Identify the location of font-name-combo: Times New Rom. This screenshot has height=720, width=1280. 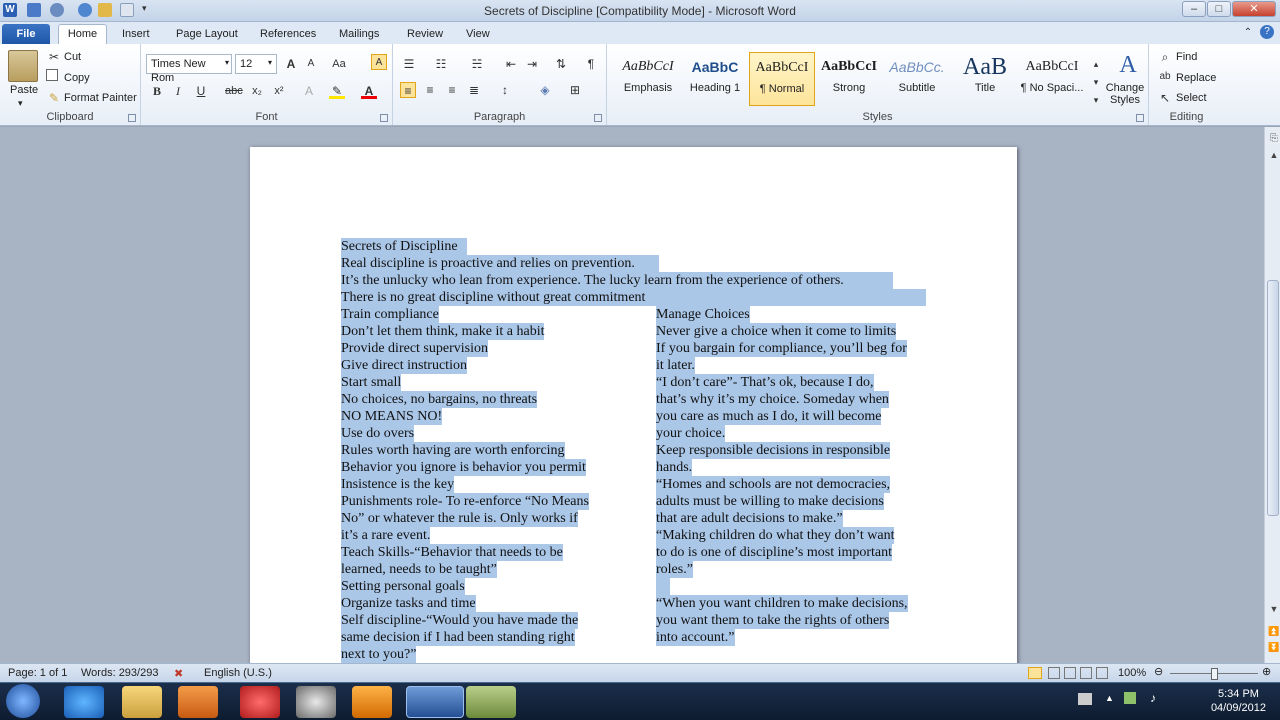
(189, 69).